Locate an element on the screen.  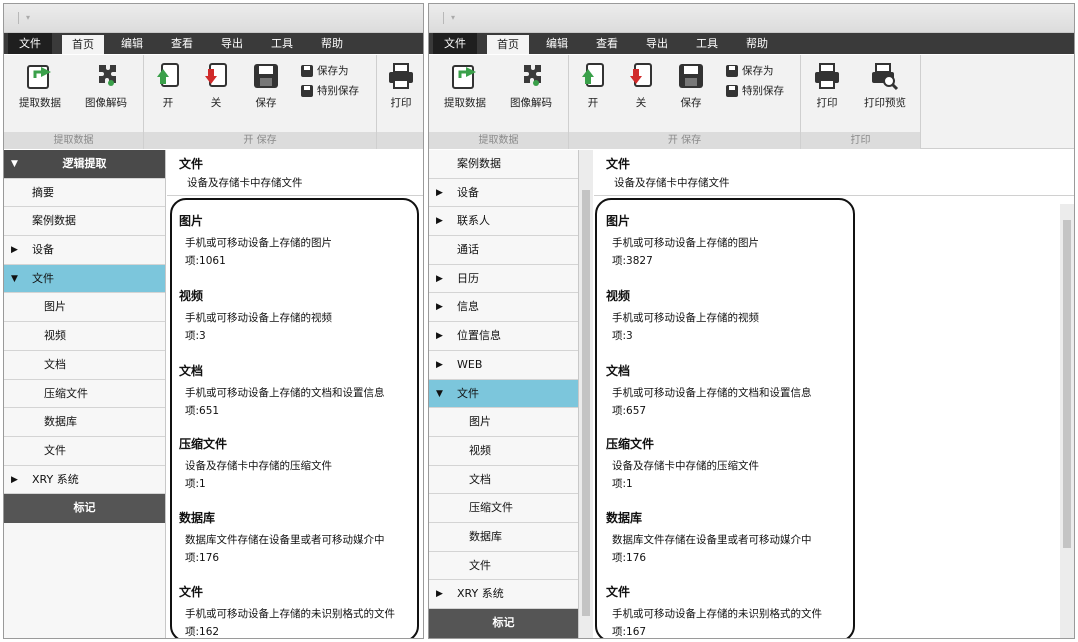
print-preview-label: 打印预览 is located at coordinates (885, 103).